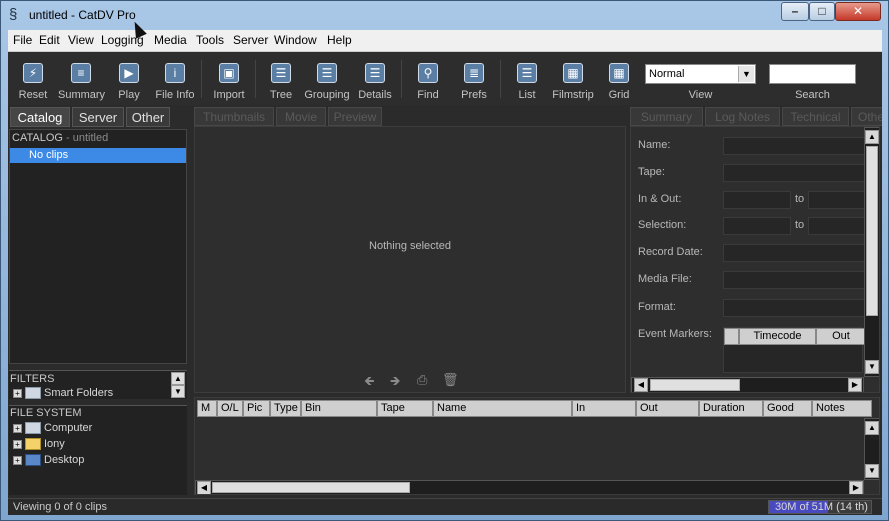 Image resolution: width=889 pixels, height=521 pixels. What do you see at coordinates (820, 507) in the screenshot?
I see `memory-indicator: 30M of 51M (14 th)` at bounding box center [820, 507].